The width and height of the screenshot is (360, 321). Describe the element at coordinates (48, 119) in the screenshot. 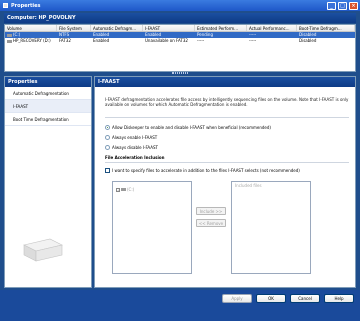

I see `sidebar-item-boot-time-defrag: Boot Time Defragmentation` at that location.